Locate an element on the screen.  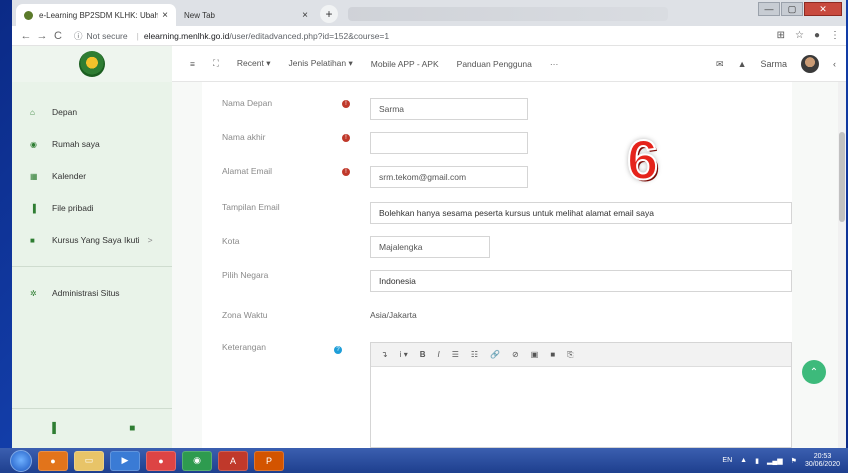
bell-icon: ▲ is located at coordinates (742, 64).